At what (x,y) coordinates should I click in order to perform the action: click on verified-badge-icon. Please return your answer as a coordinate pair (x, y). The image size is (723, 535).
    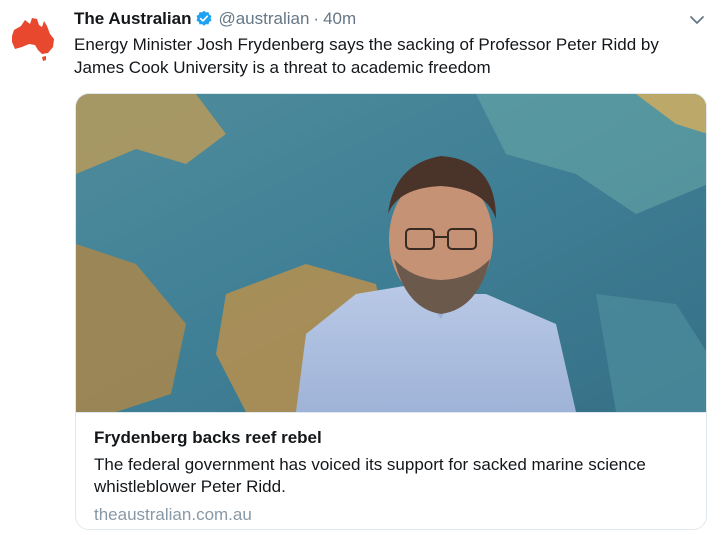
    Looking at the image, I should click on (204, 18).